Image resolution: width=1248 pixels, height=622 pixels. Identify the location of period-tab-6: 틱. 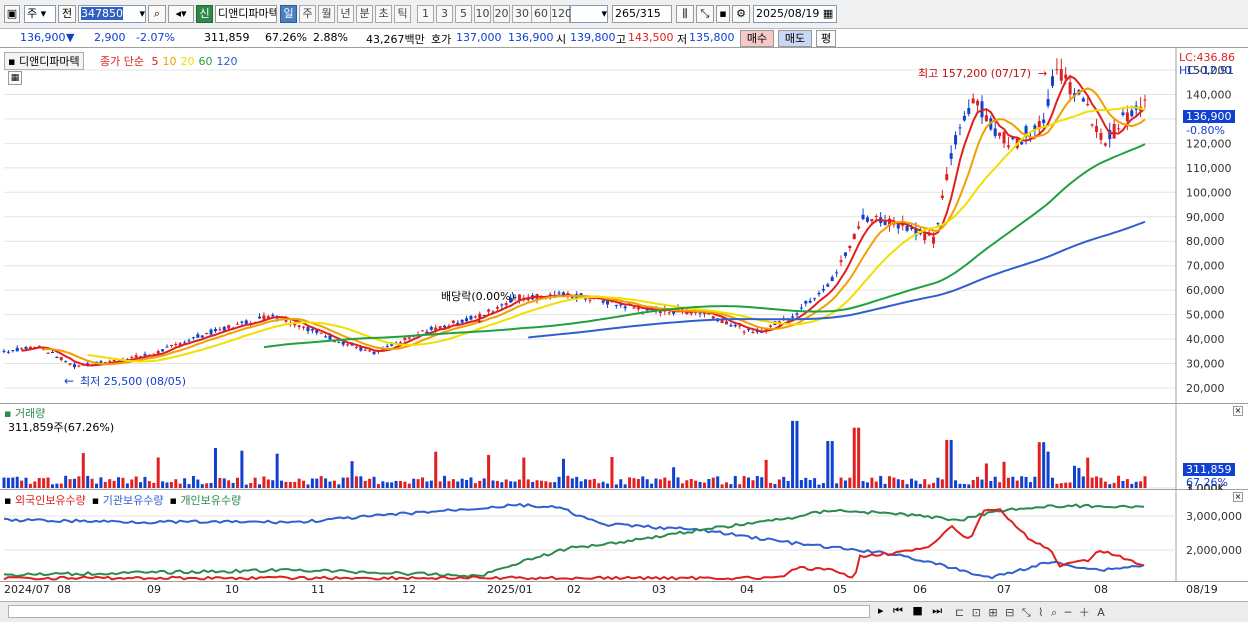
(402, 14).